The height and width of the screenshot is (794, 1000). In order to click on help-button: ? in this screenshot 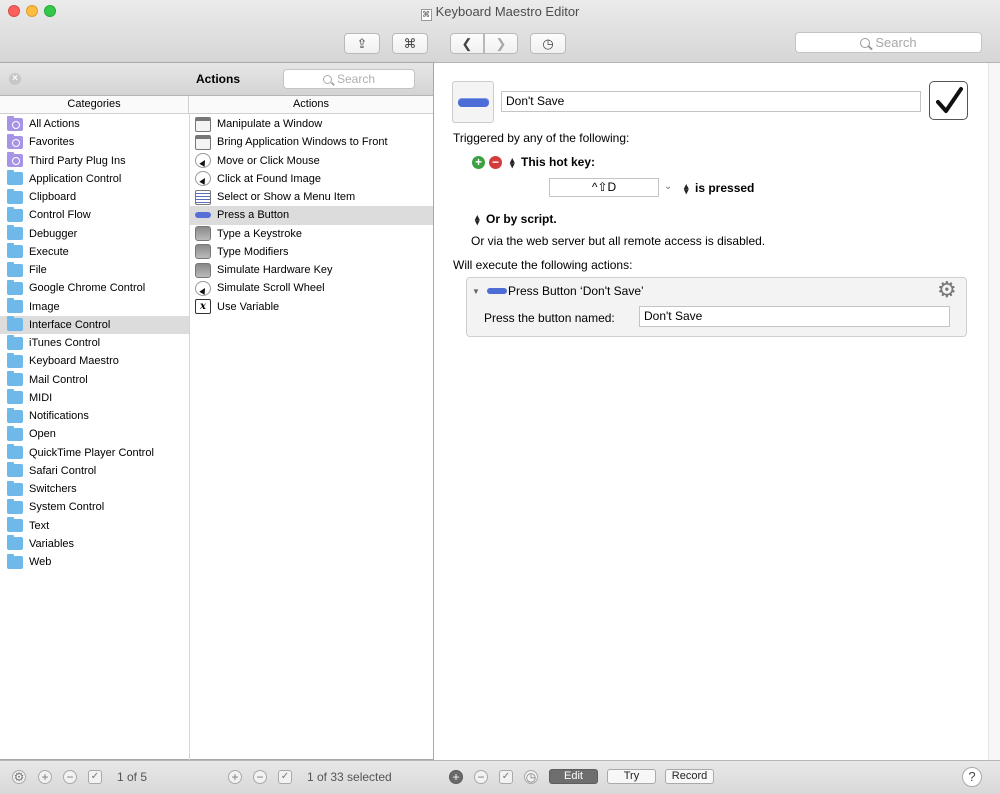, I will do `click(972, 777)`.